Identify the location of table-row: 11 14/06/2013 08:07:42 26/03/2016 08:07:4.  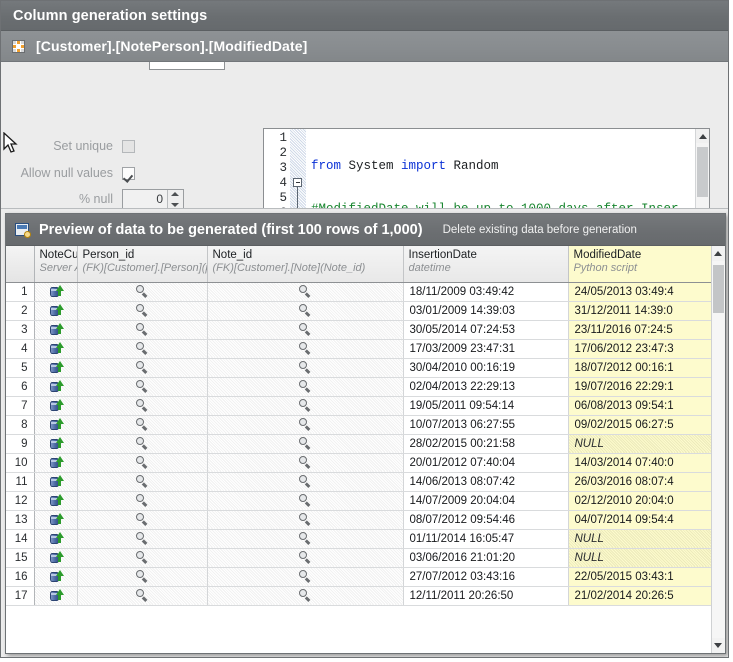
(361, 482).